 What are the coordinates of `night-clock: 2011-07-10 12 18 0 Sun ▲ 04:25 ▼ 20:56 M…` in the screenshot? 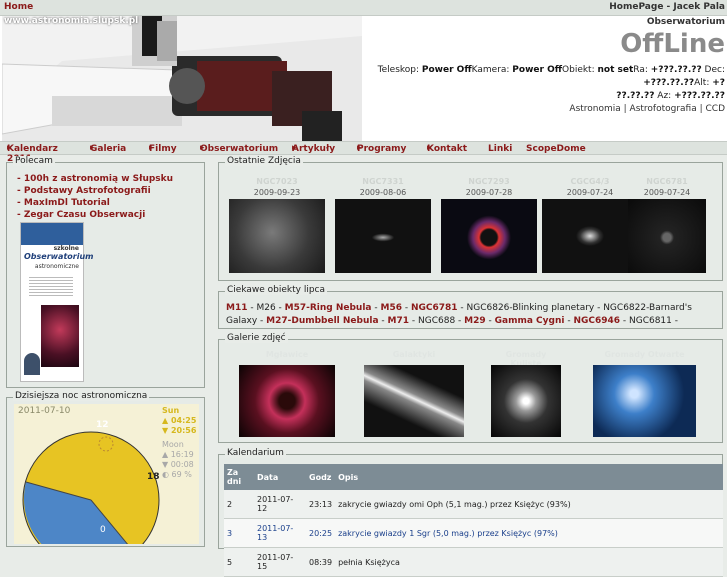 It's located at (106, 474).